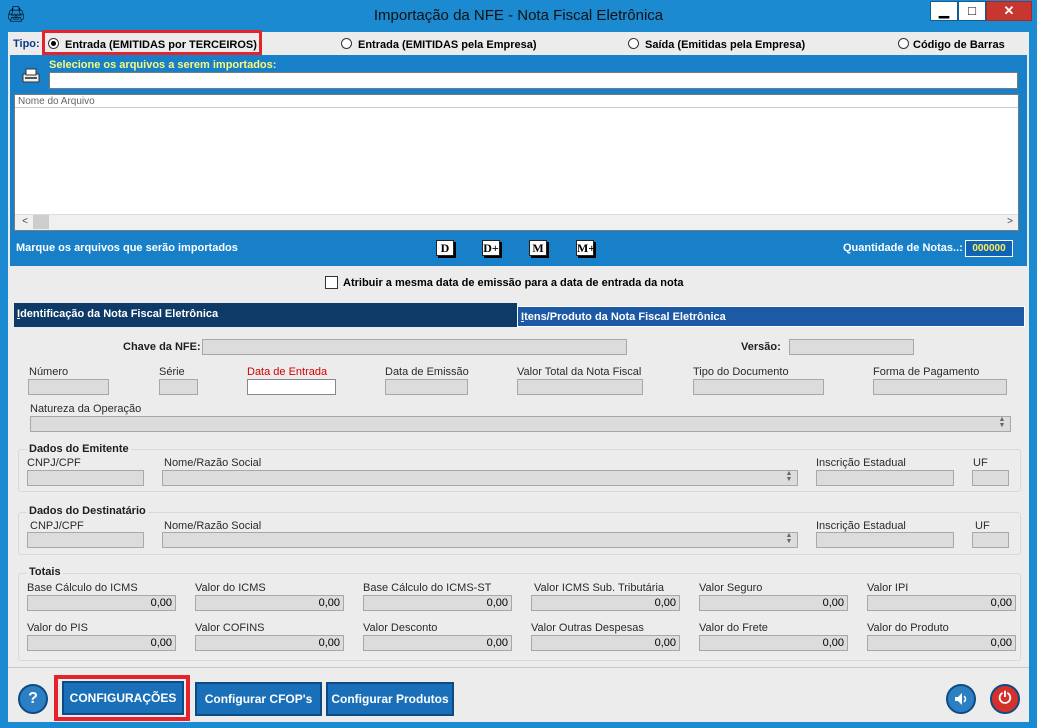 The image size is (1037, 728). Describe the element at coordinates (1002, 423) in the screenshot. I see `natureza-combo-arrow-icon: ▲ ▼` at that location.